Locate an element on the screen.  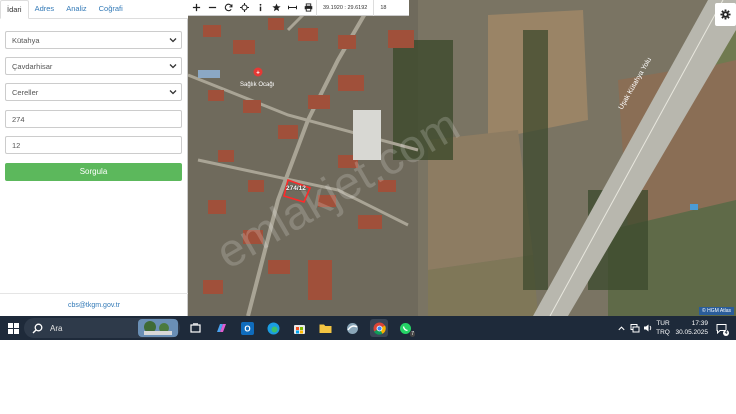
parsel-input: 12 is located at coordinates (93, 145).